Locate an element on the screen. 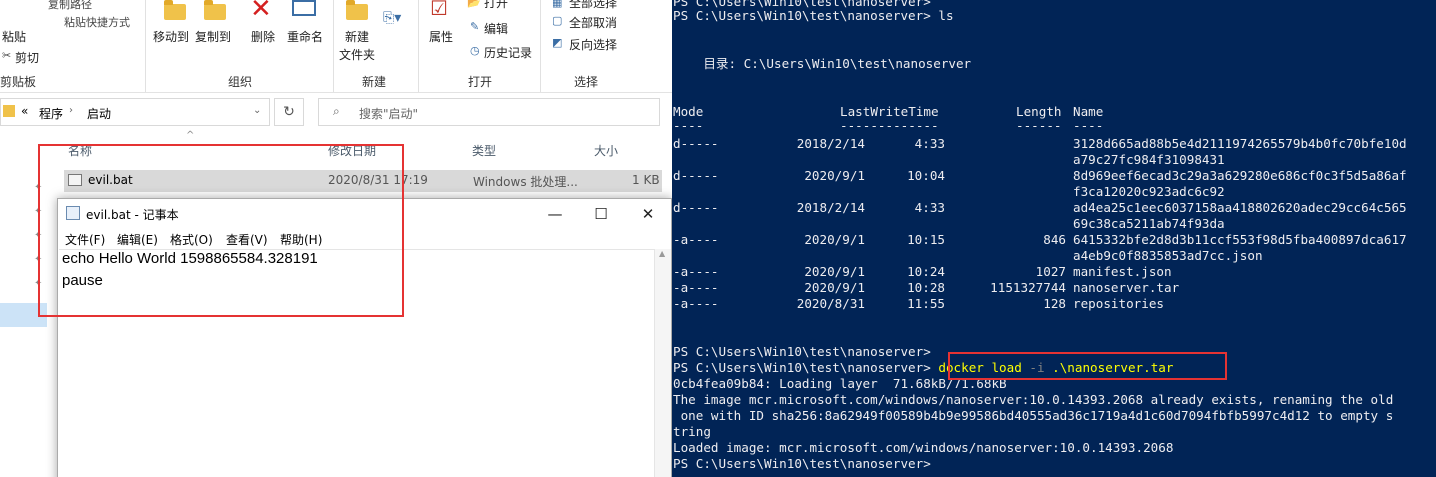 Image resolution: width=1436 pixels, height=477 pixels. text-line-2: pause is located at coordinates (82, 280).